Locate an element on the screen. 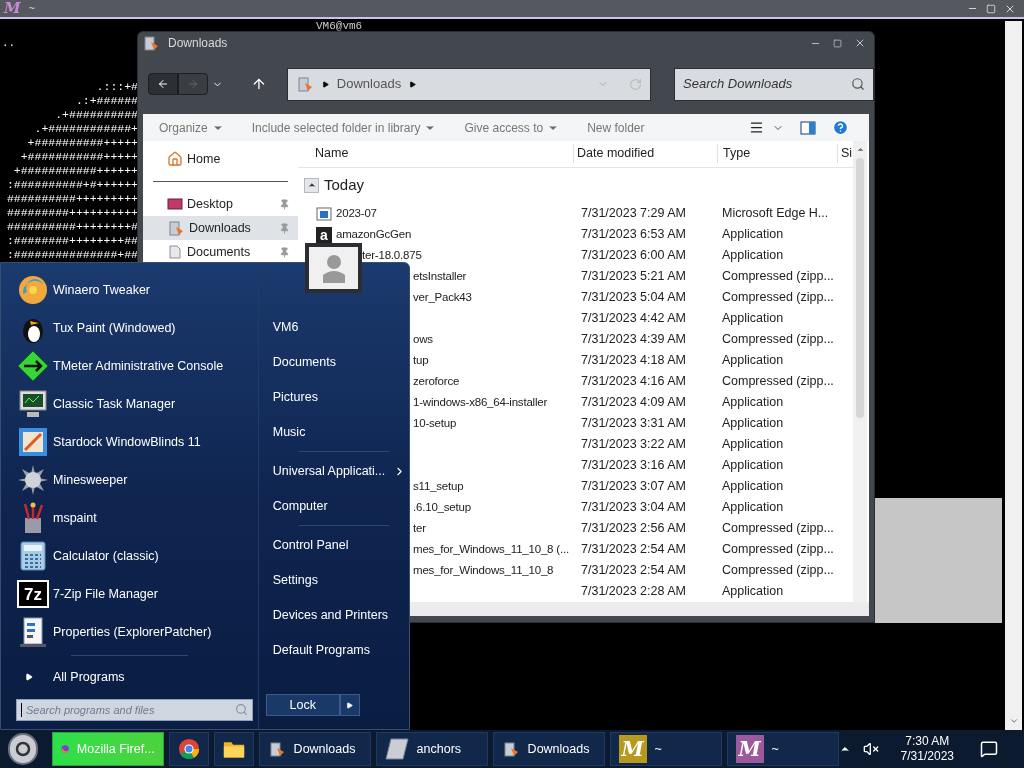  view-list-icon is located at coordinates (756, 127).